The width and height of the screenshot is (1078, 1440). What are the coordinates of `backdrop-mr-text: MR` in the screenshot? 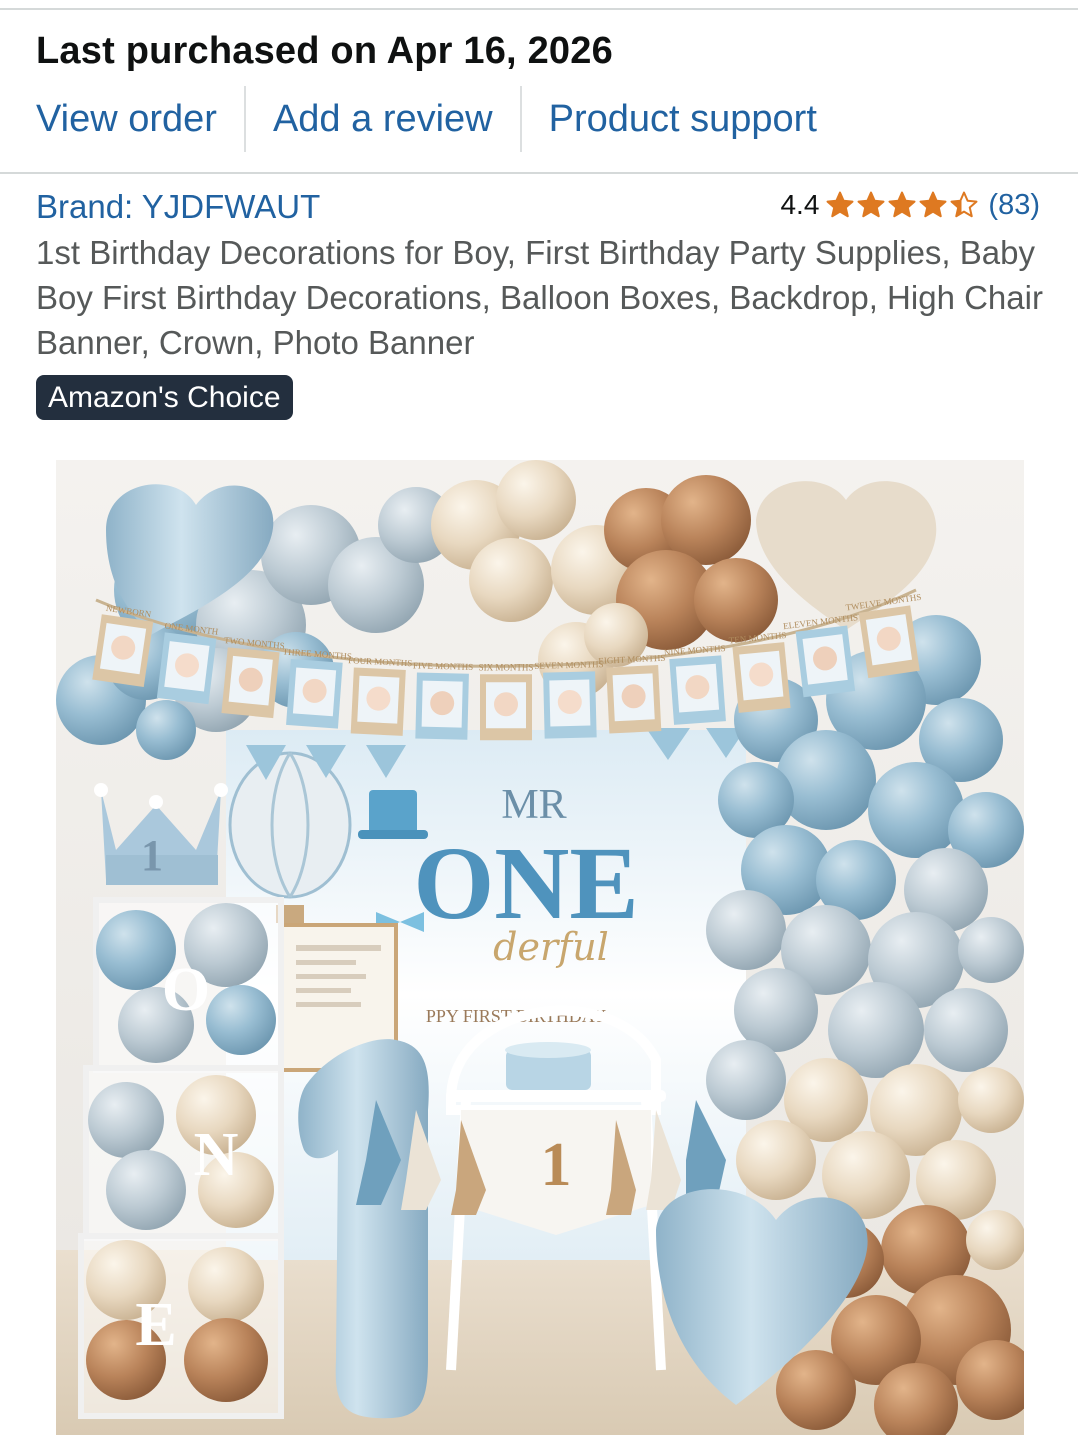 It's located at (533, 805).